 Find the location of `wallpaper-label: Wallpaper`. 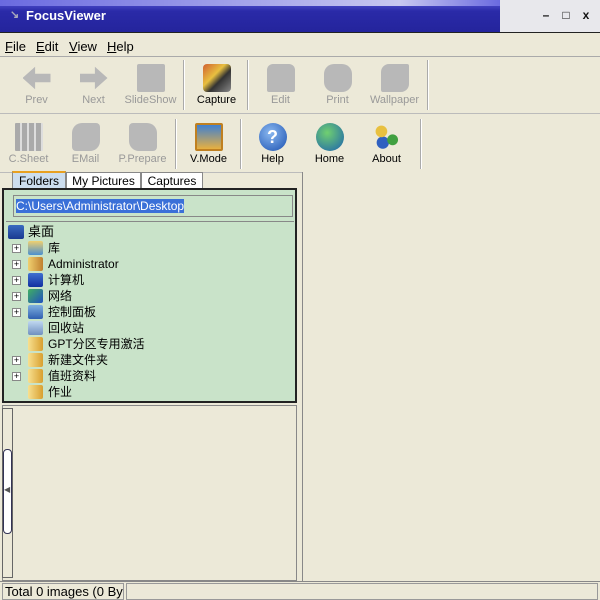

wallpaper-label: Wallpaper is located at coordinates (394, 100).